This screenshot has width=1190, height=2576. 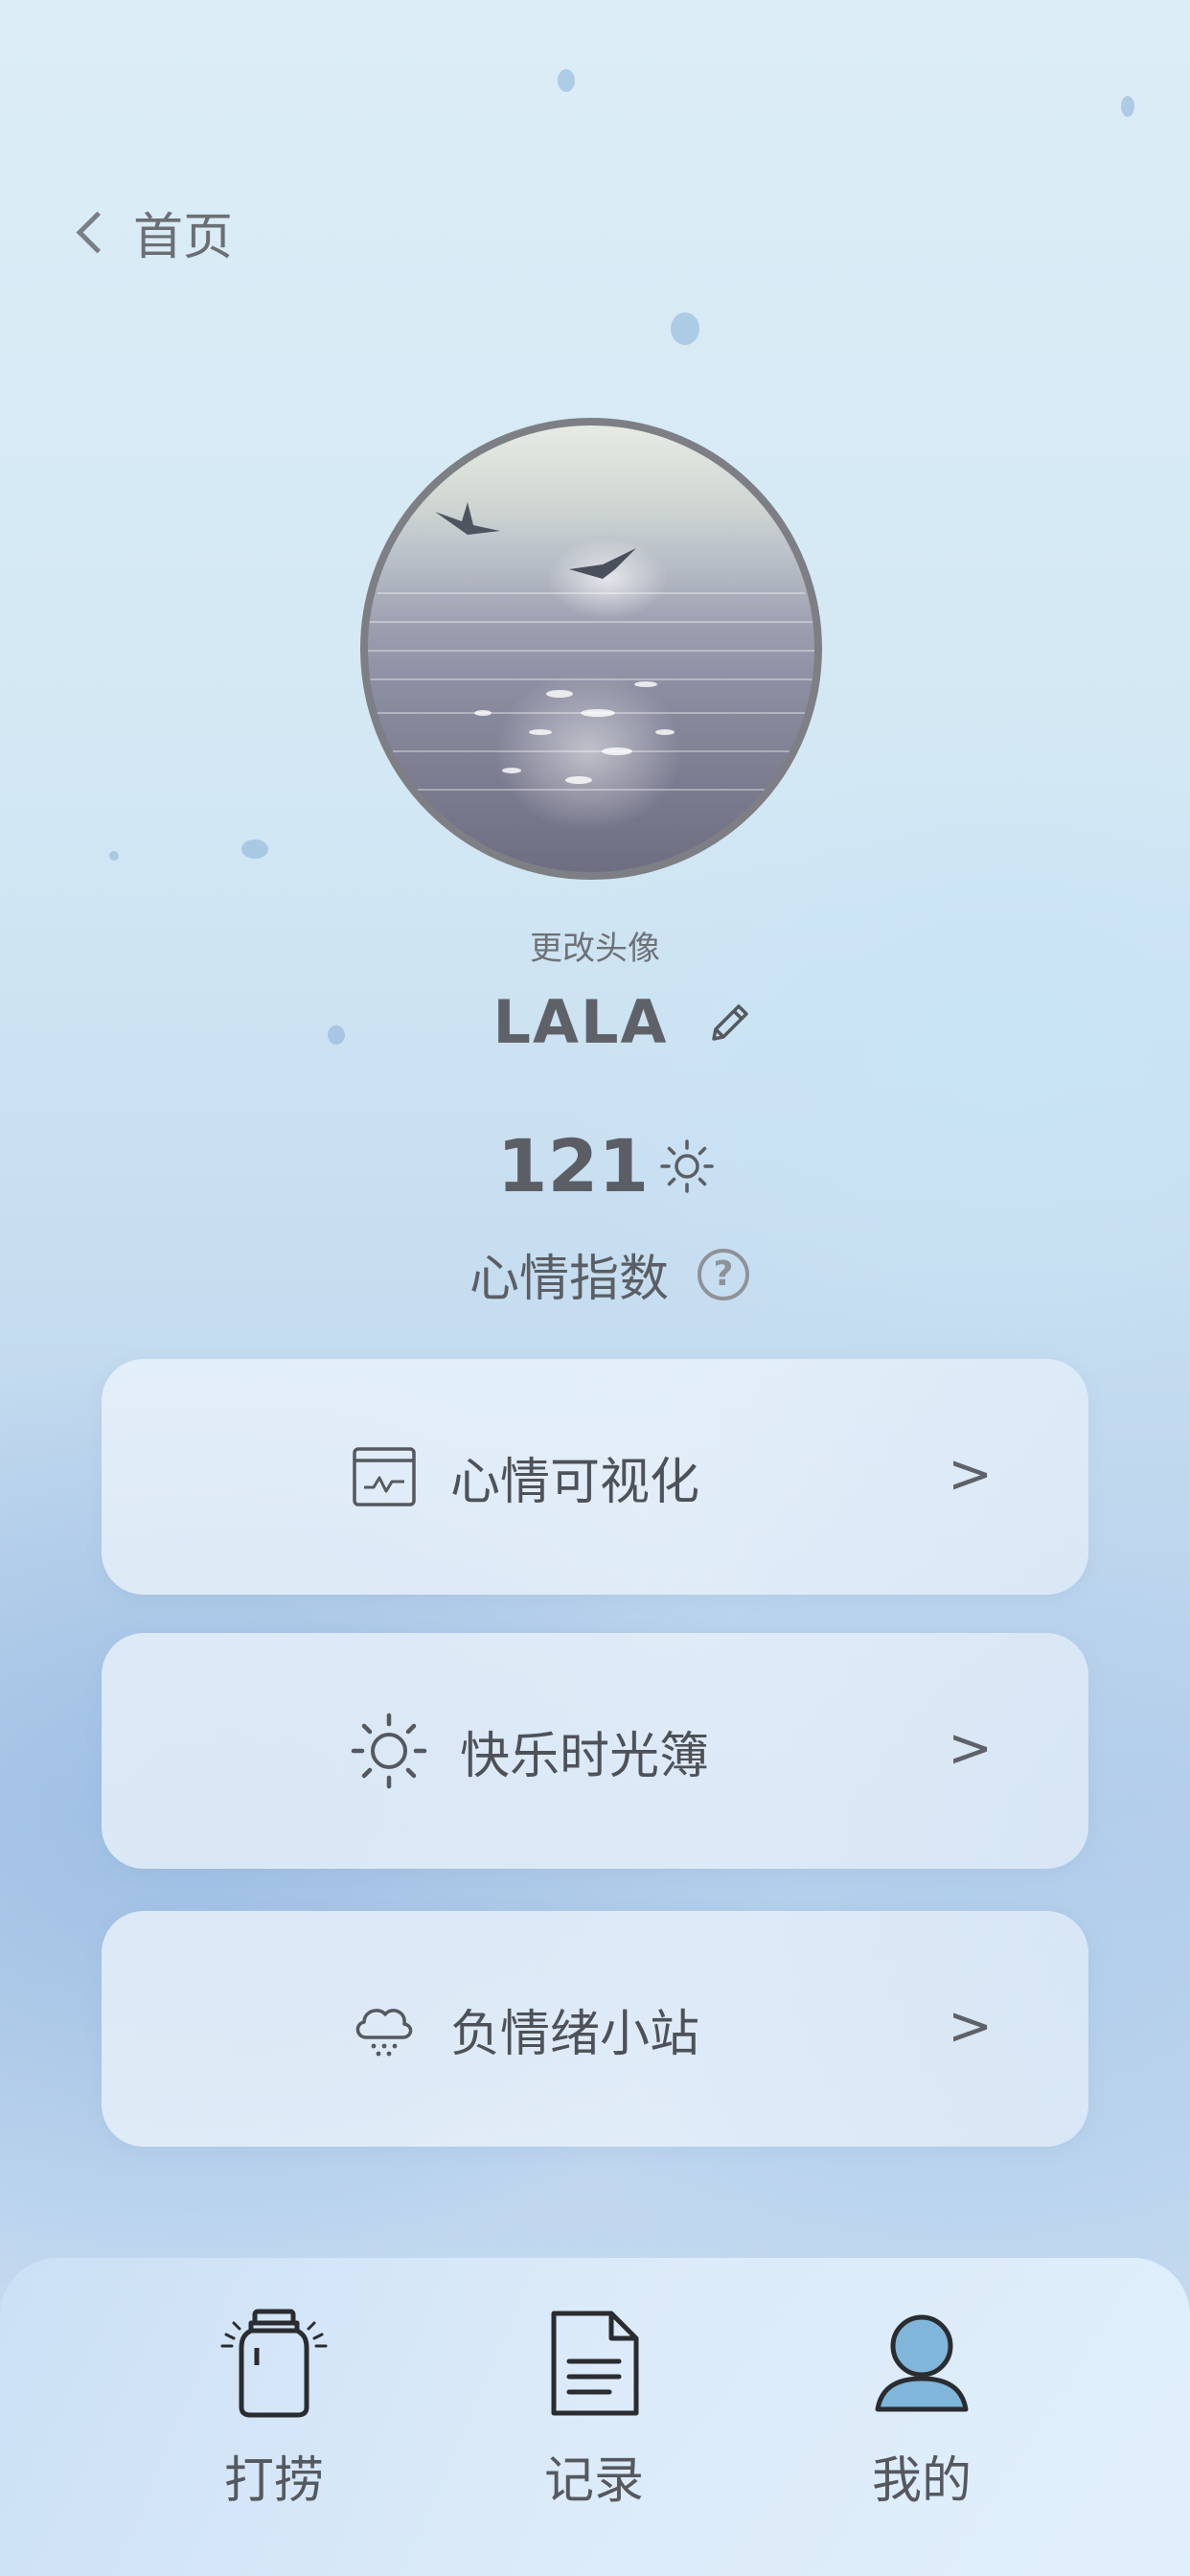 I want to click on change-avatar-link: 更改头像, so click(x=595, y=945).